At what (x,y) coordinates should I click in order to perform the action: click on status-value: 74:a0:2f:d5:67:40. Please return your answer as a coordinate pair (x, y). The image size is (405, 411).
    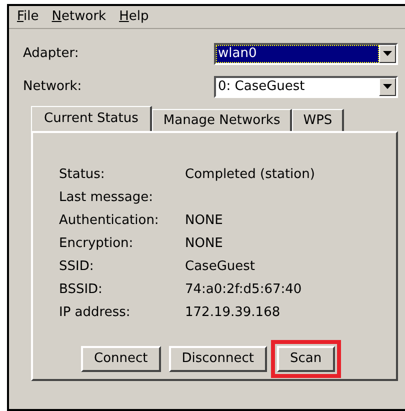
    Looking at the image, I should click on (243, 289).